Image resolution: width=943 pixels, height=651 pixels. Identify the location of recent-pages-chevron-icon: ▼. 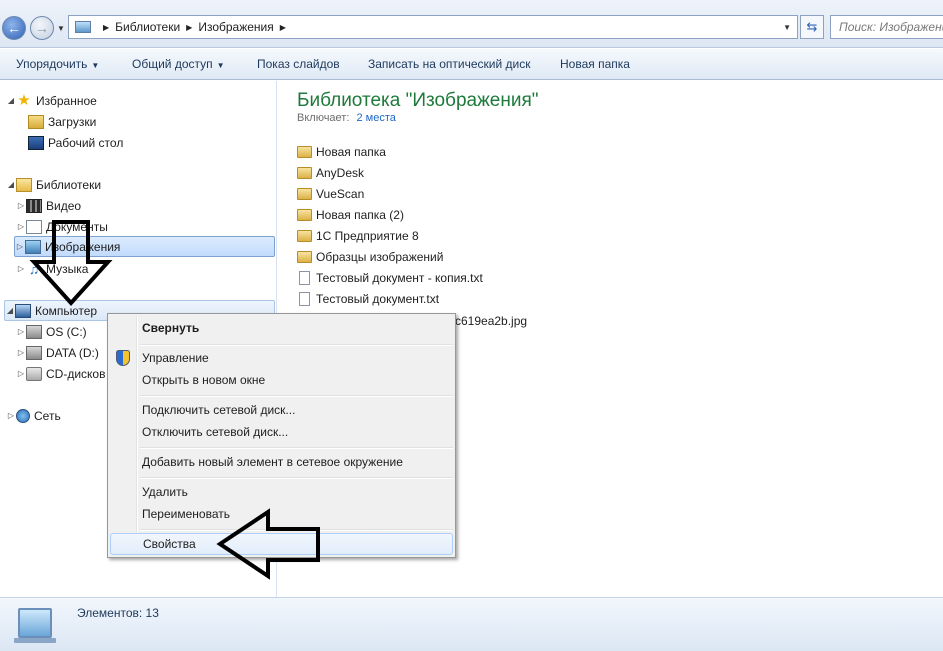
(61, 28).